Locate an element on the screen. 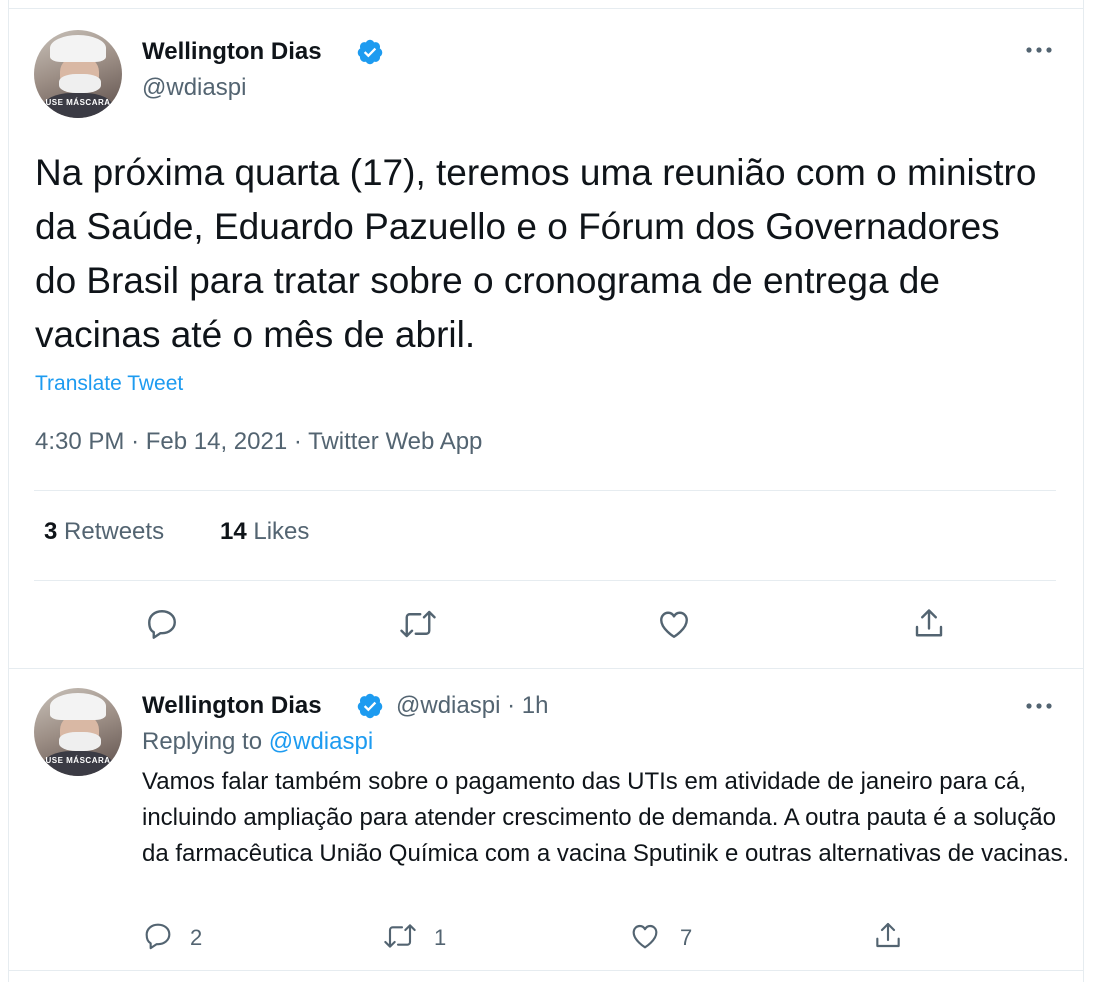 Image resolution: width=1094 pixels, height=982 pixels. thread-separator is located at coordinates (546, 668).